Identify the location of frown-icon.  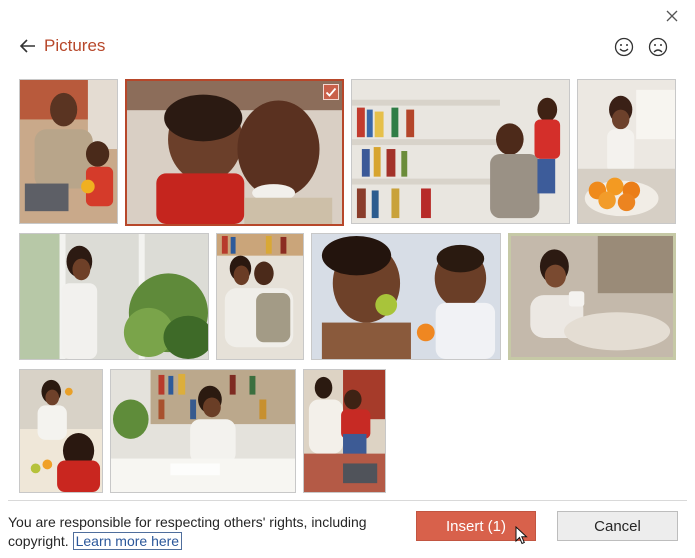
(658, 47).